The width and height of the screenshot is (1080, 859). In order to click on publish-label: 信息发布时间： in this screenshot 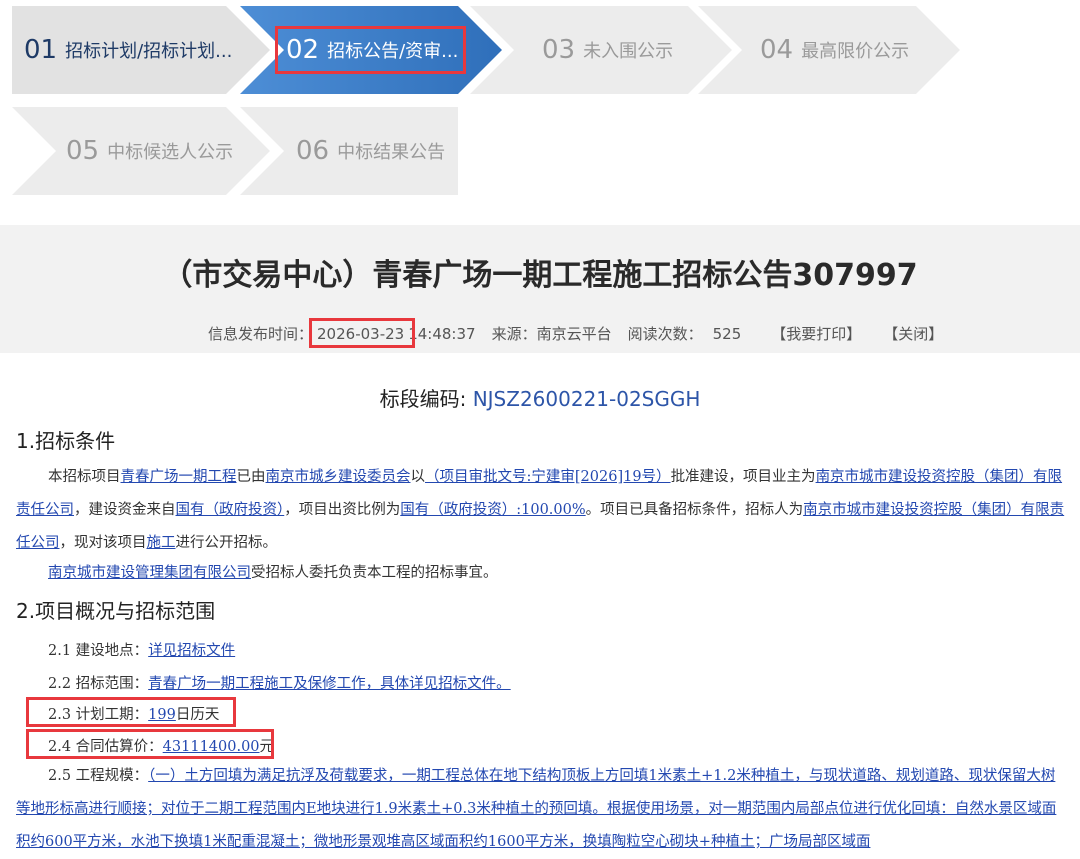, I will do `click(261, 334)`.